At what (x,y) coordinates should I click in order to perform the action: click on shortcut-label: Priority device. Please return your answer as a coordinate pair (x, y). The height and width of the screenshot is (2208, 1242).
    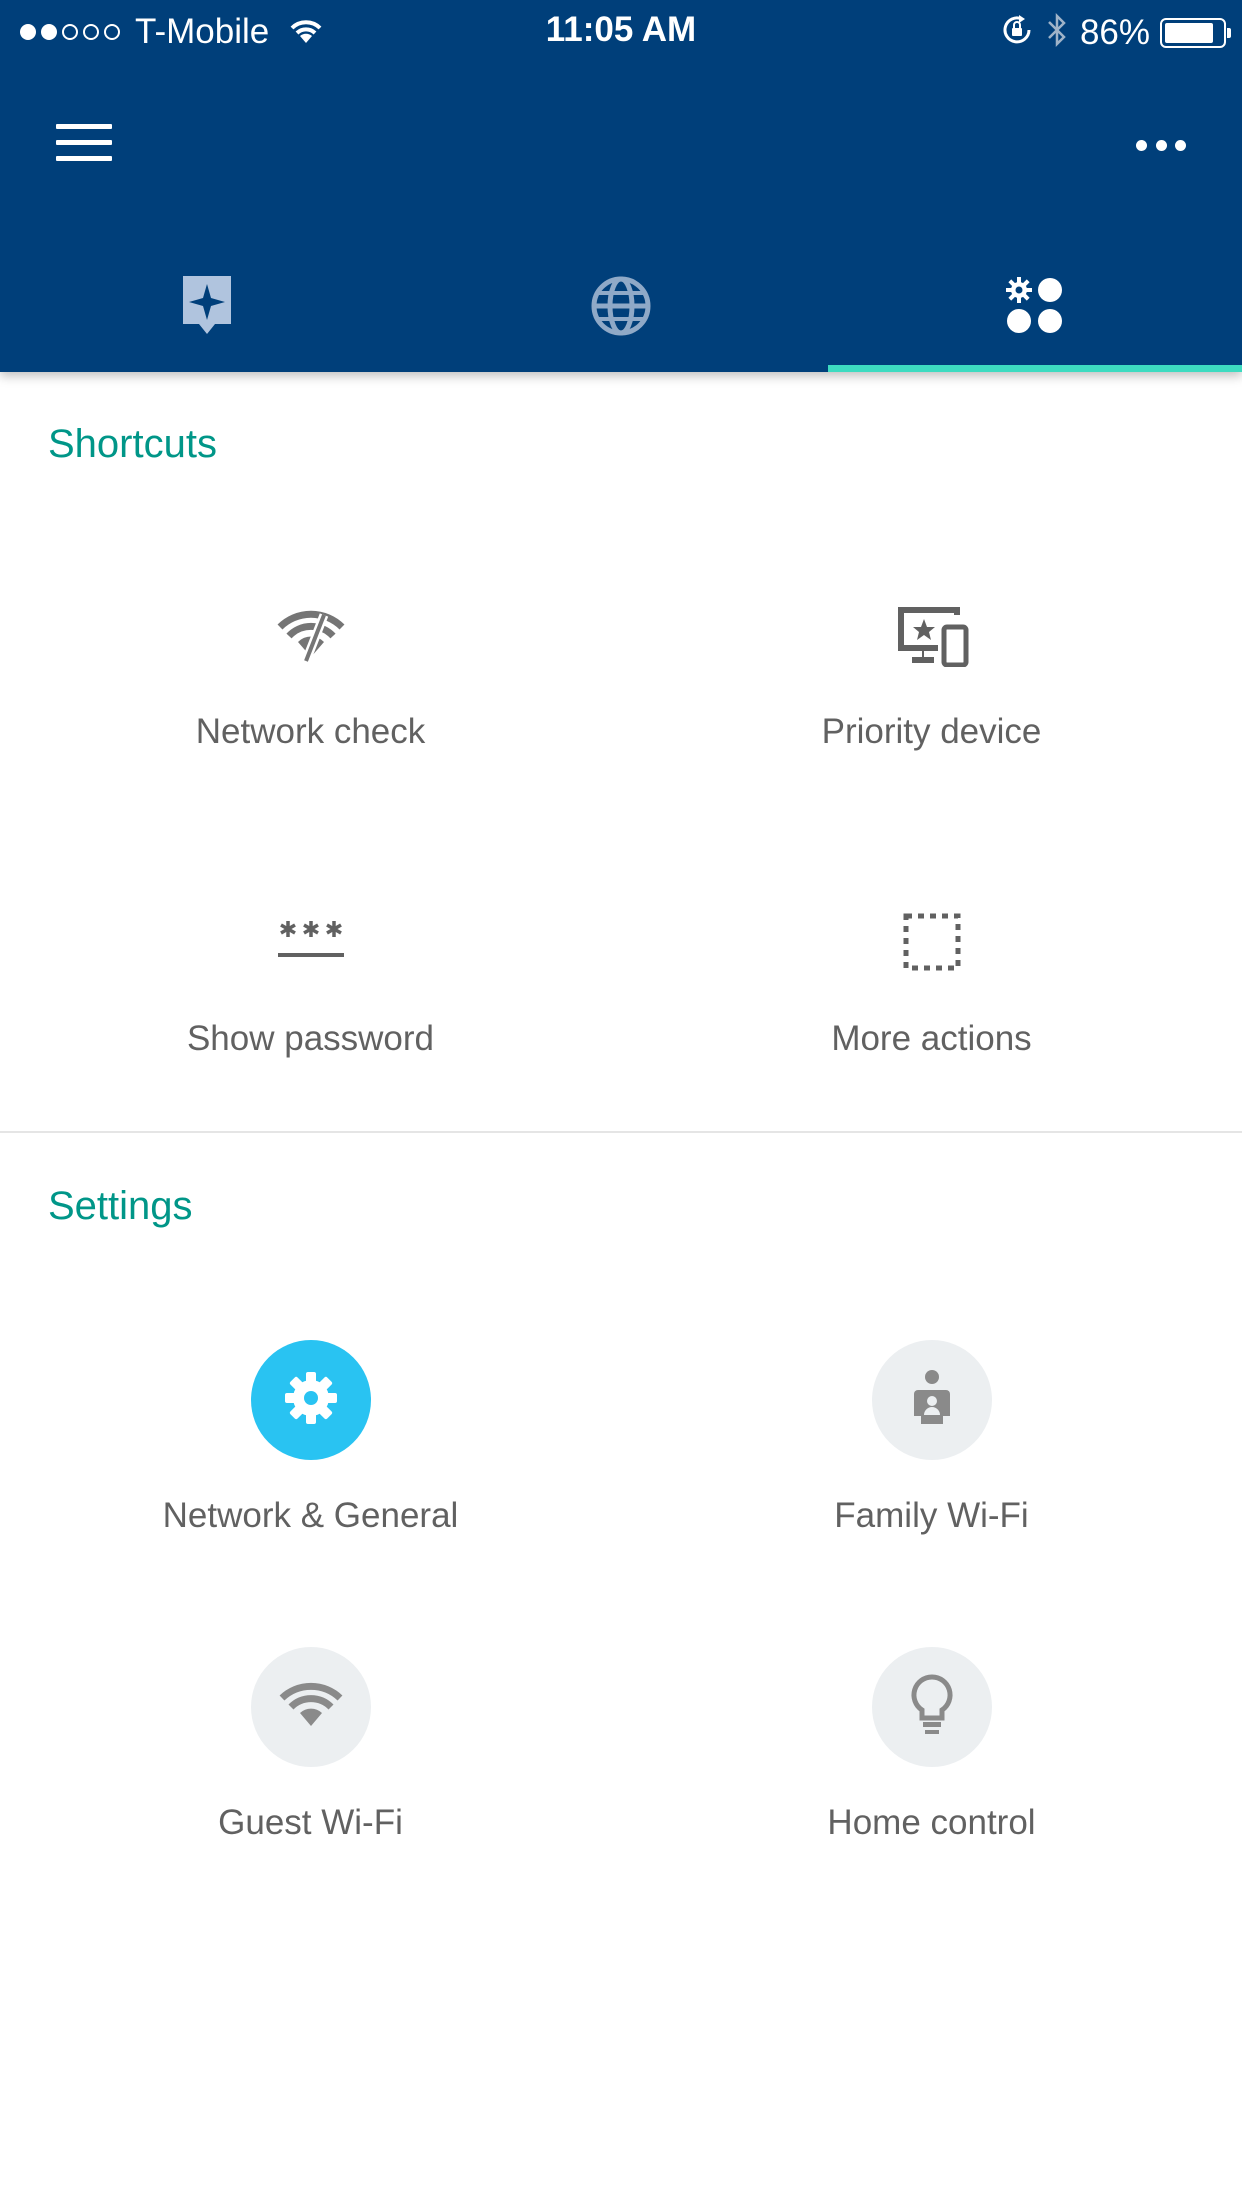
    Looking at the image, I should click on (931, 731).